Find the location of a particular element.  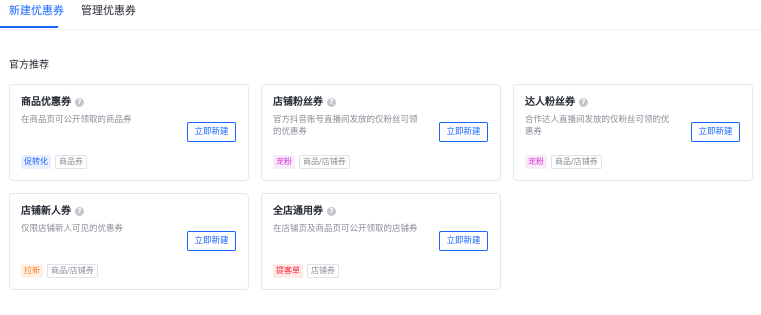

tab-create-coupon: 新建优惠券 is located at coordinates (36, 11).